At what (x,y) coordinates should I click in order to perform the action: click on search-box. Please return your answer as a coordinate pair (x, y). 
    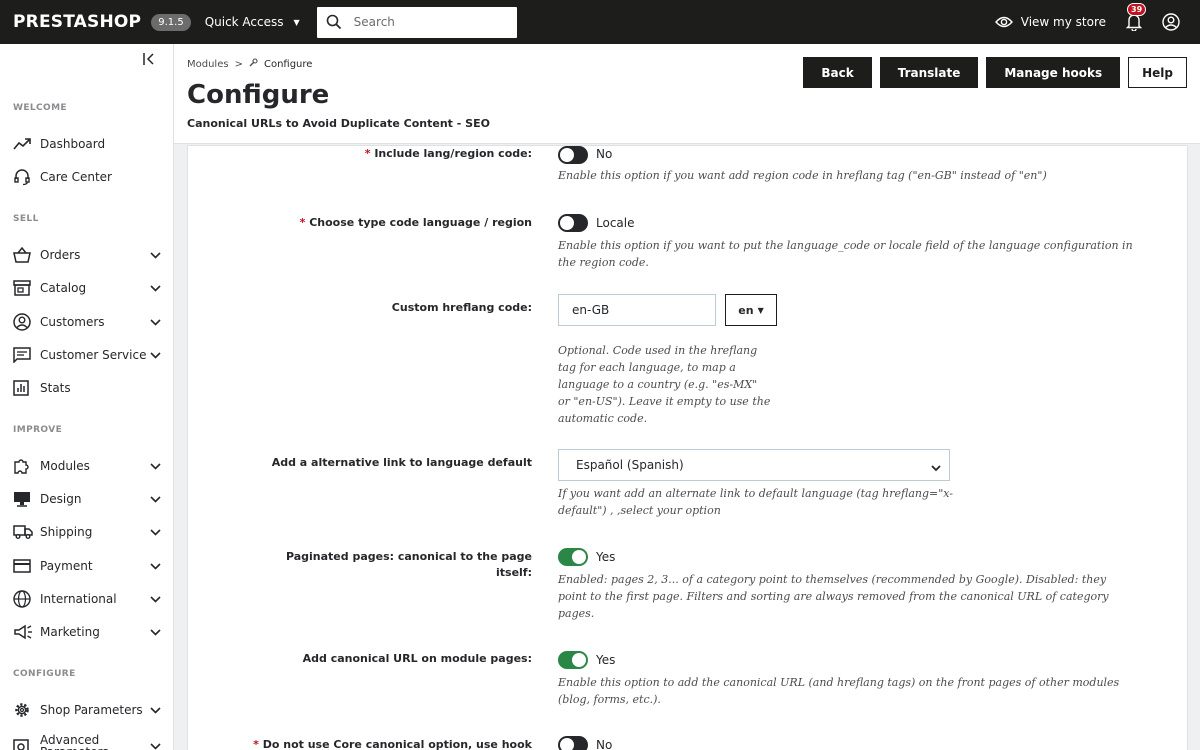
    Looking at the image, I should click on (416, 22).